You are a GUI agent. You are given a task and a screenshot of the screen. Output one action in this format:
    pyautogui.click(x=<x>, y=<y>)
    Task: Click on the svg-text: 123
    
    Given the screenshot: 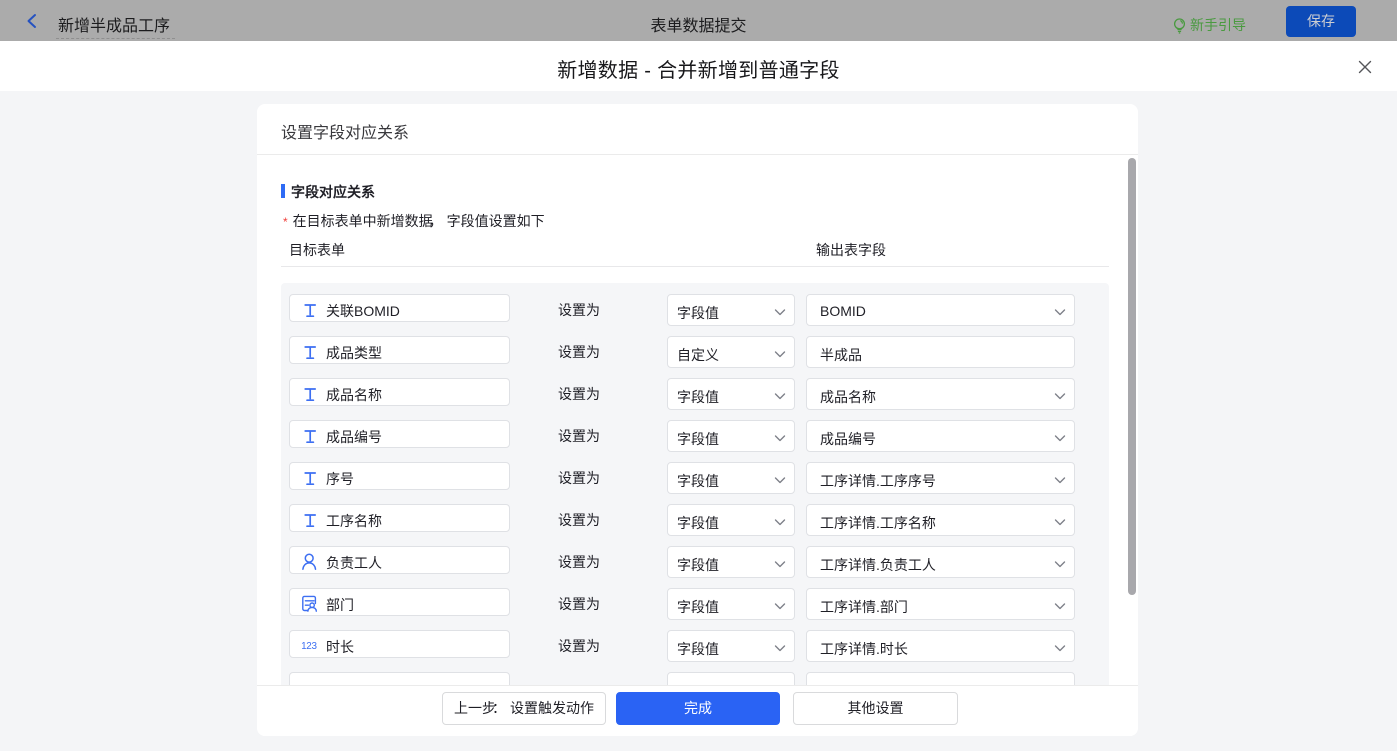 What is the action you would take?
    pyautogui.click(x=309, y=646)
    